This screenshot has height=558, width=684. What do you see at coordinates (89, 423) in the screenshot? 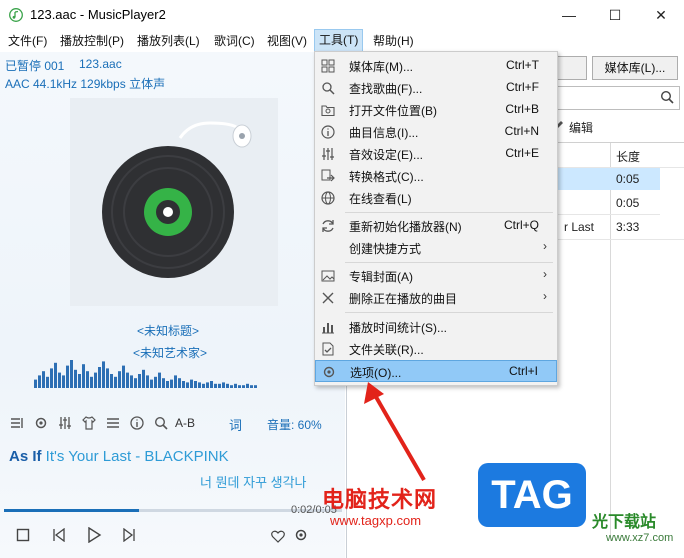
I see `skin-shirt-icon` at bounding box center [89, 423].